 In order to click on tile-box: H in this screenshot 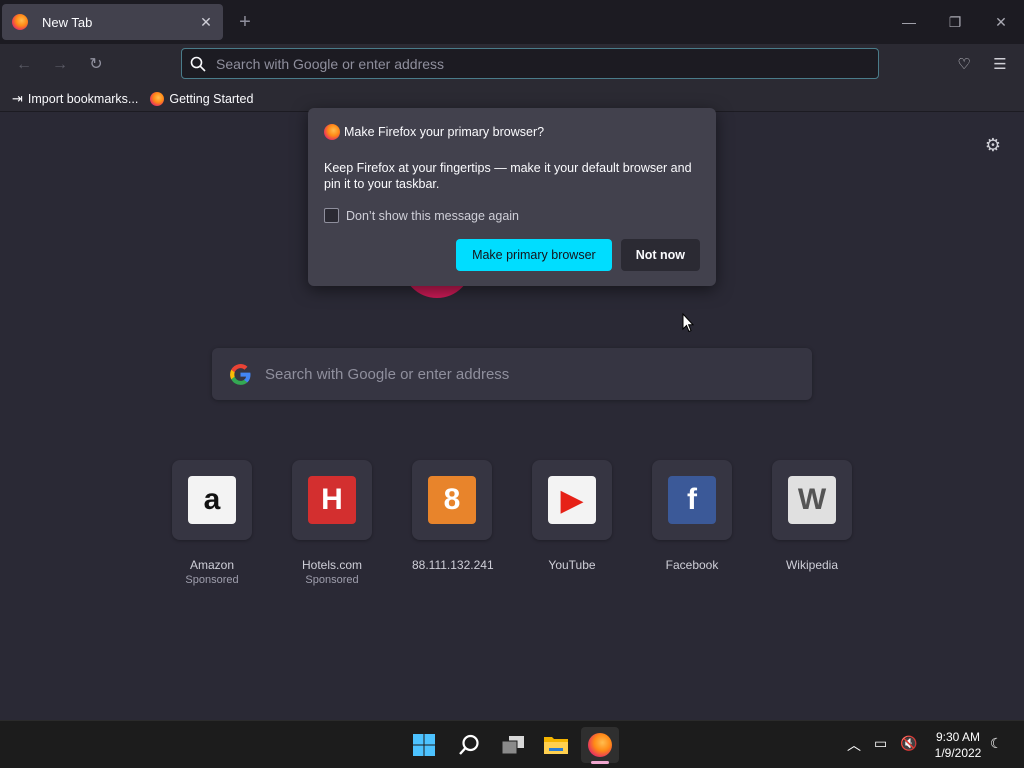, I will do `click(332, 500)`.